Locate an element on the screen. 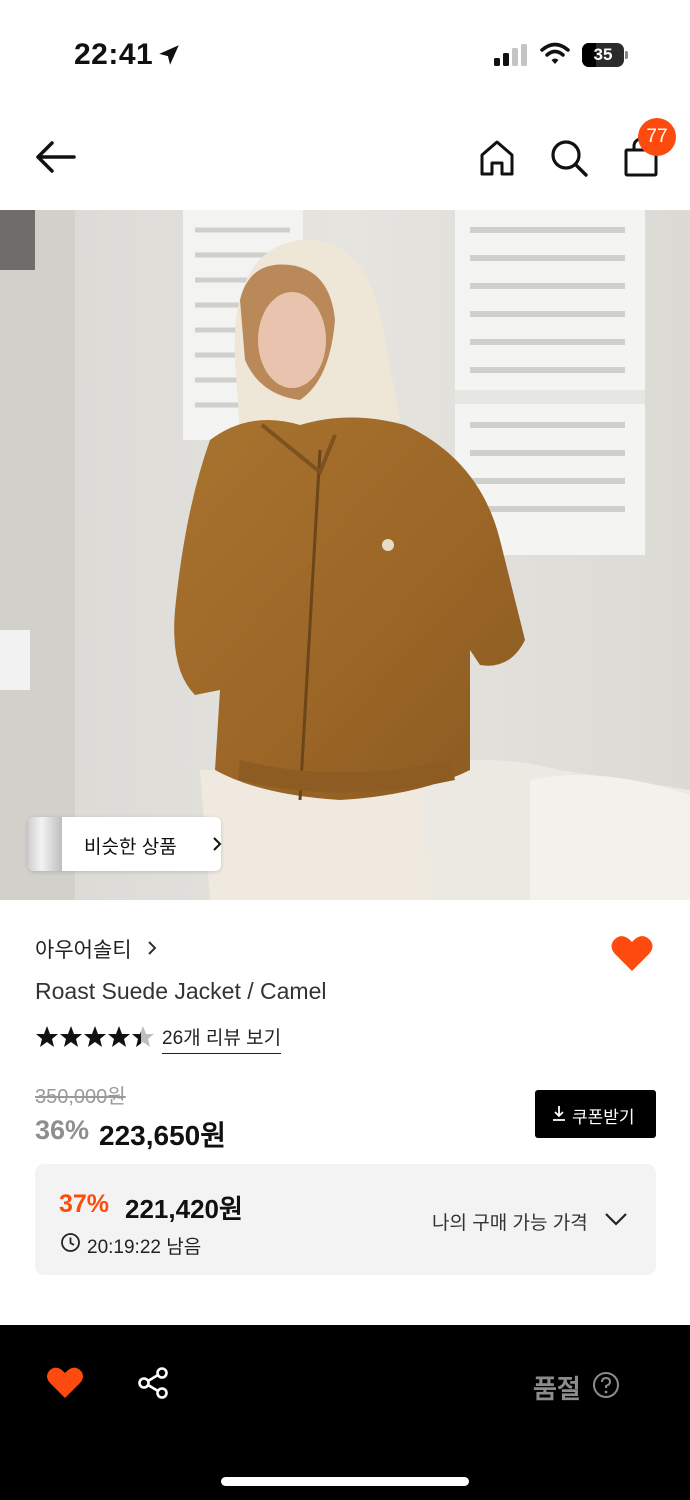 Image resolution: width=690 pixels, height=1500 pixels. chevron-down-icon is located at coordinates (616, 1219).